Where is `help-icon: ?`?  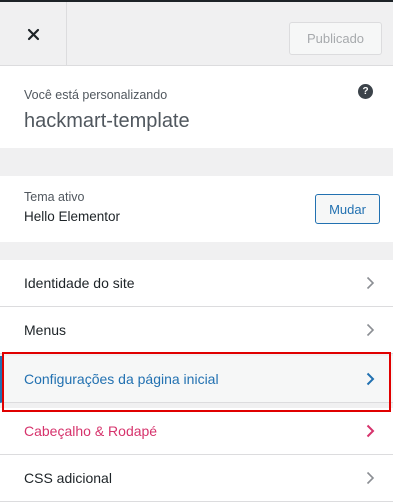
help-icon: ? is located at coordinates (365, 91).